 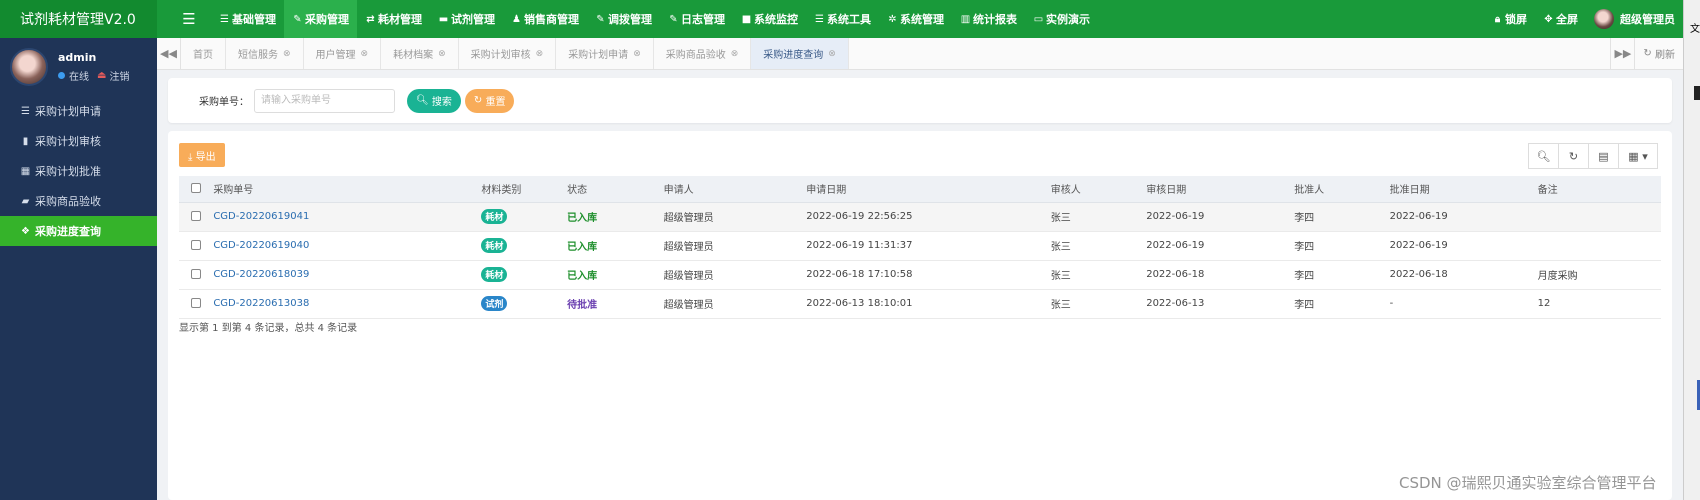 I want to click on column-header: 申请日期, so click(x=928, y=189).